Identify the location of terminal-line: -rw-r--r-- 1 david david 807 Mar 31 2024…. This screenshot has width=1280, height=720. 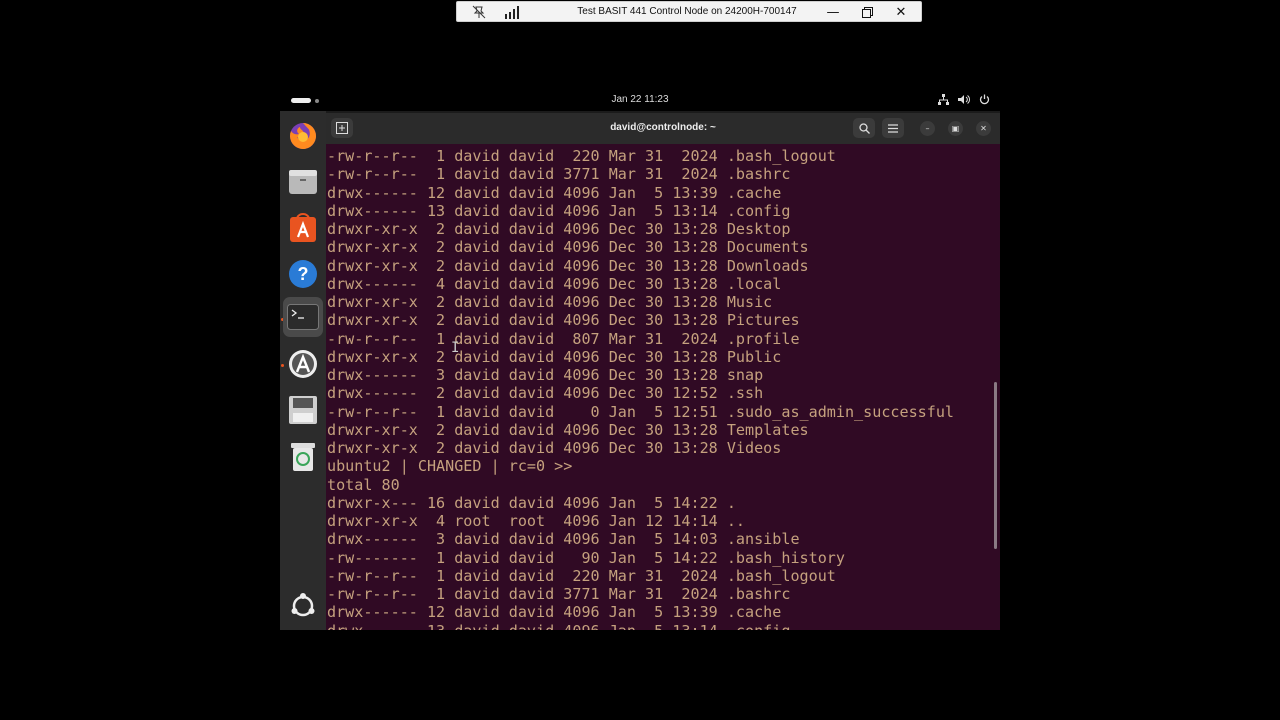
(563, 338).